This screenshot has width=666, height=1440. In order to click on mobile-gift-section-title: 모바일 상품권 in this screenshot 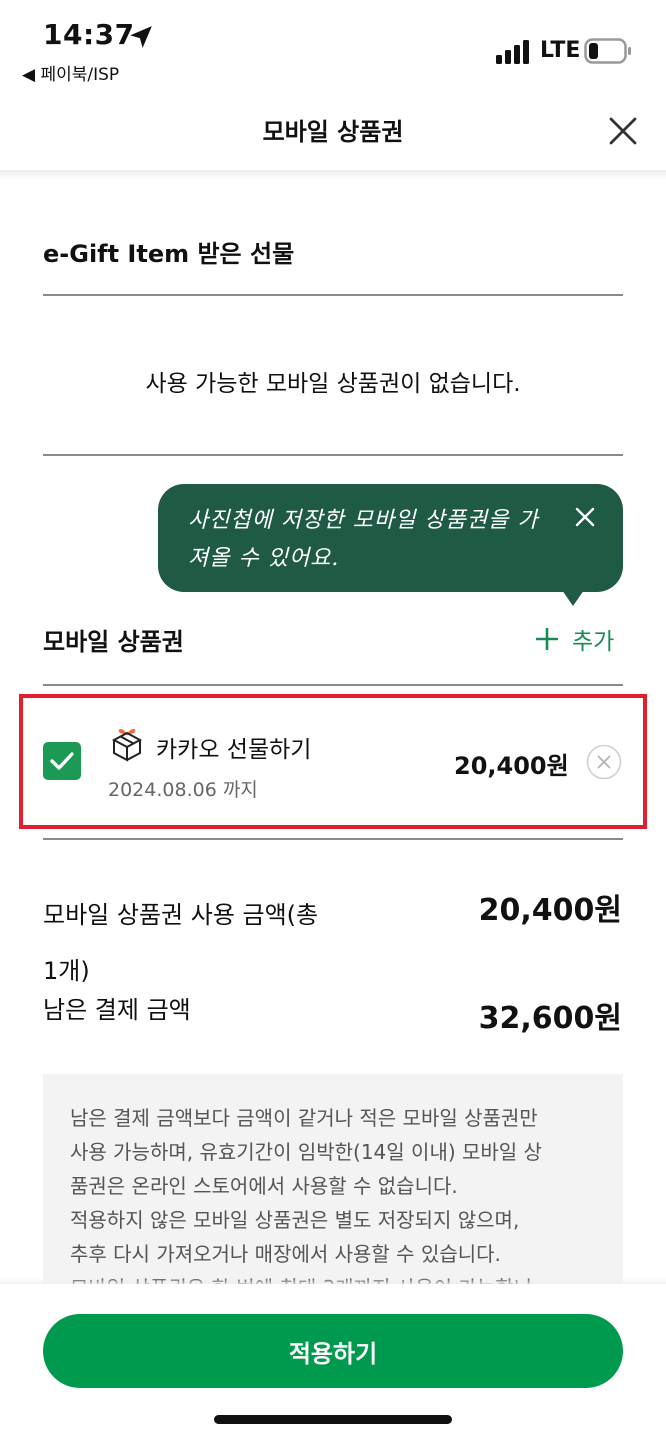, I will do `click(113, 642)`.